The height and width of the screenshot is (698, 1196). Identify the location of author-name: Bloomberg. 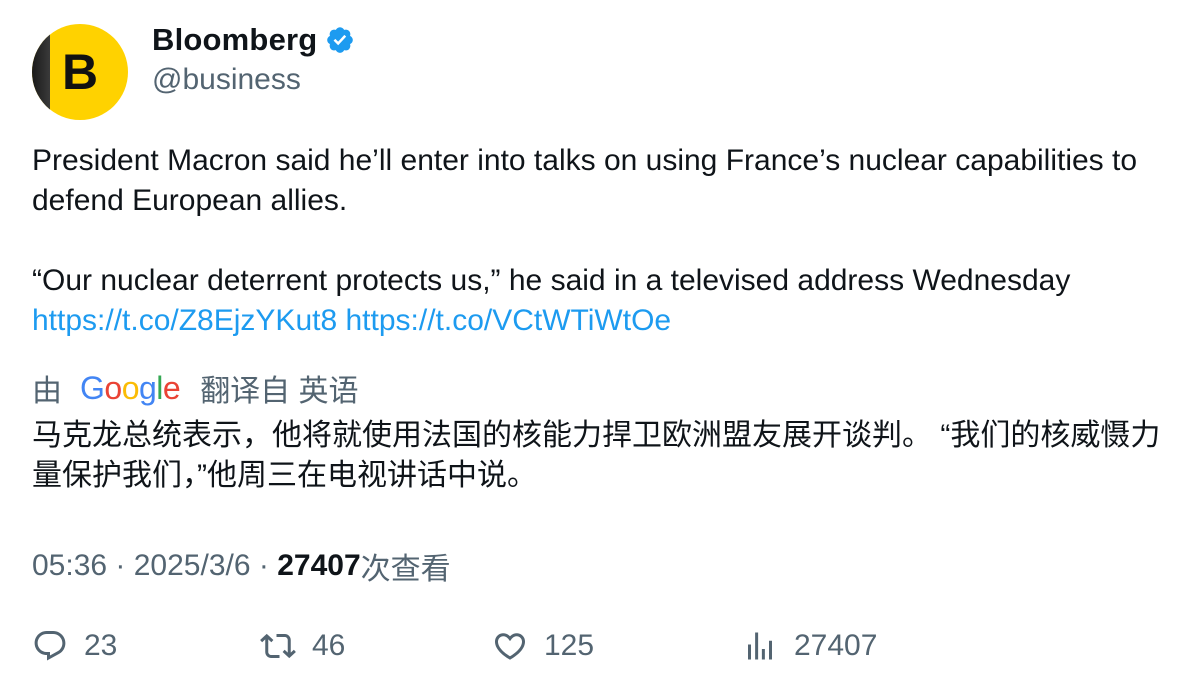
(234, 40).